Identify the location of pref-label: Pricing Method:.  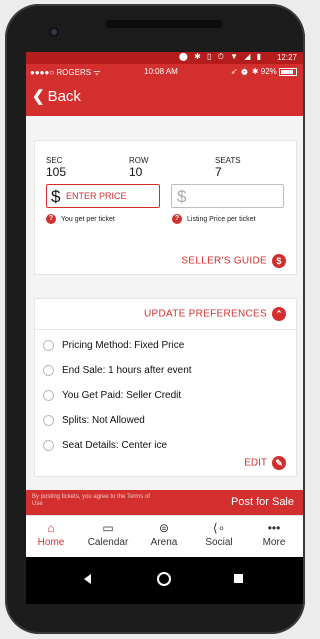
(97, 346).